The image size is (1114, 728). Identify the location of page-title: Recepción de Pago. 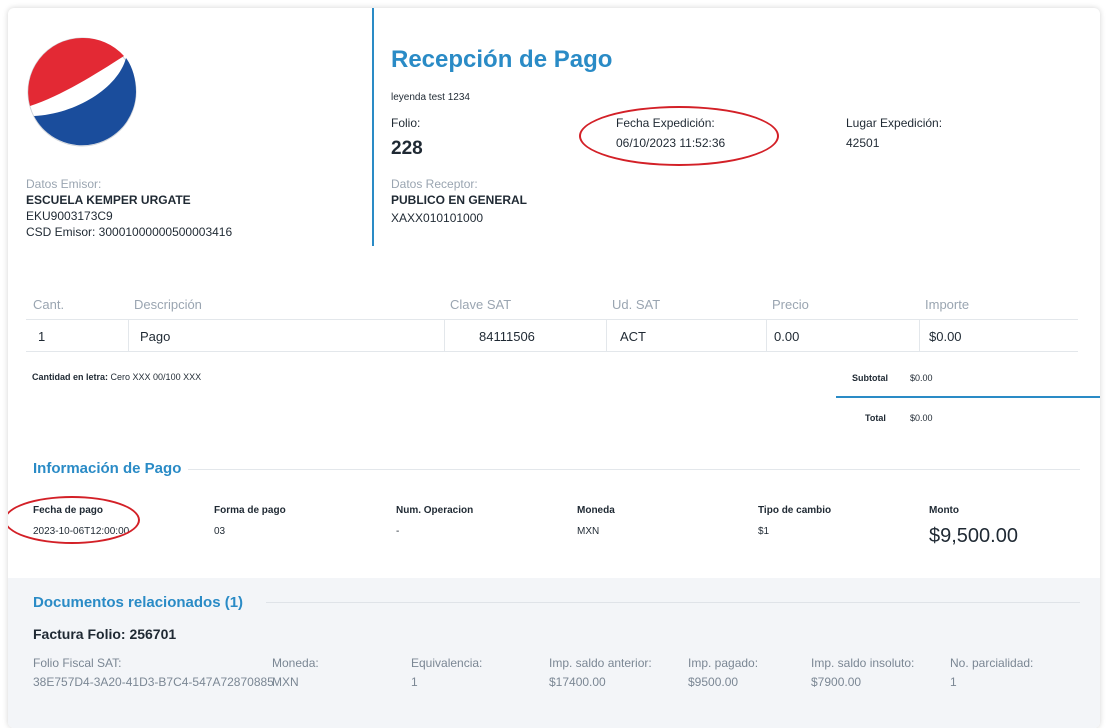
(502, 59).